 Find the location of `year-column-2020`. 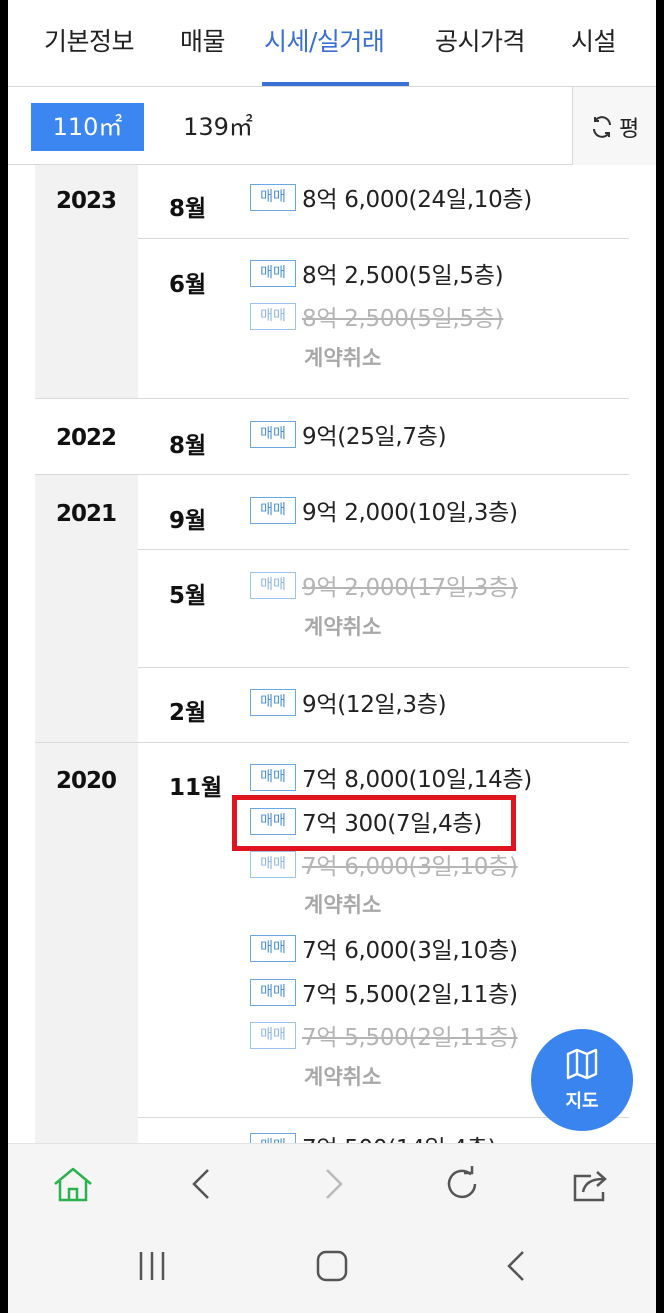

year-column-2020 is located at coordinates (86, 943).